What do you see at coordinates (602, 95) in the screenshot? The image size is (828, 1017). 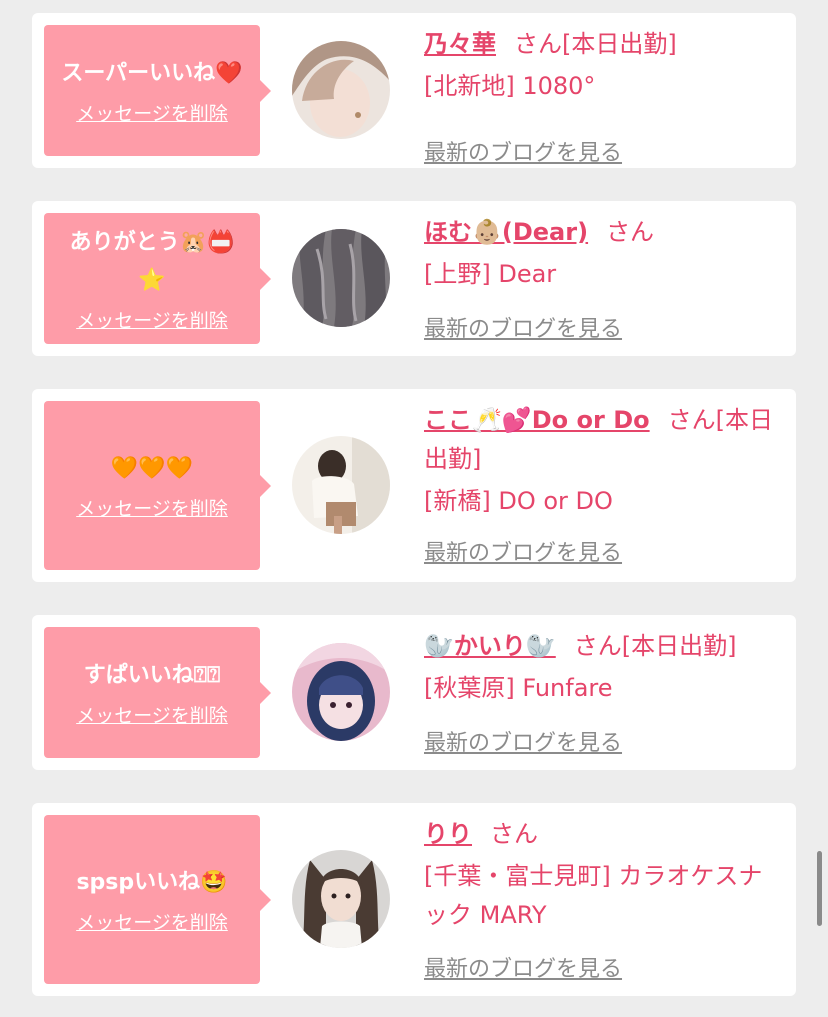 I see `girl-info: 乃々華 さん[本日出勤] [北新地] 1080° 最新のブログを見る` at bounding box center [602, 95].